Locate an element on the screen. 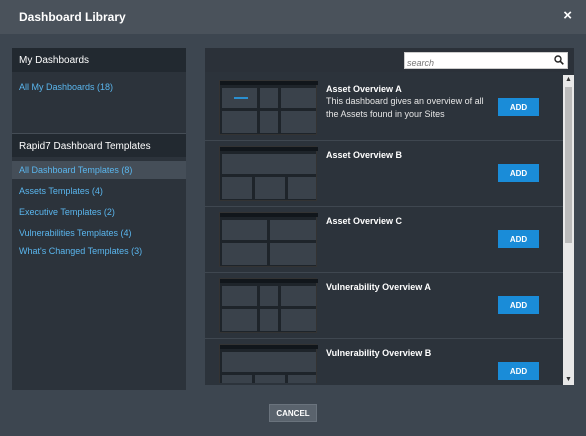 Image resolution: width=586 pixels, height=436 pixels. scroll-down-icon: ▼ is located at coordinates (568, 380).